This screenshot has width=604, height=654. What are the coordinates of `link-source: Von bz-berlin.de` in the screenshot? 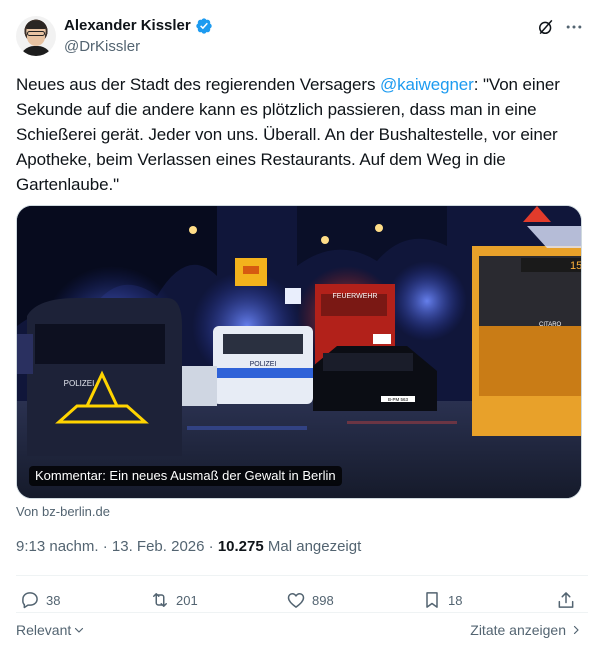 It's located at (63, 512).